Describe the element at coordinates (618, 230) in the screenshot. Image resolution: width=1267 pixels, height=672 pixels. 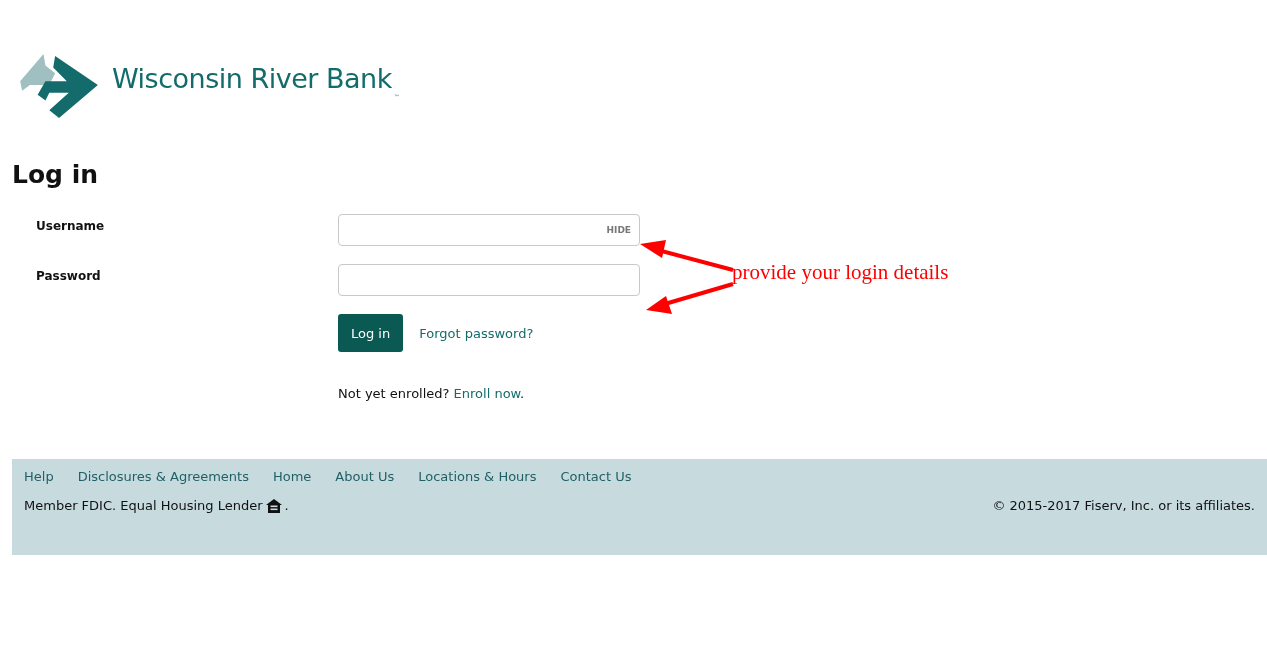
I see `hide-toggle: HIDE` at that location.